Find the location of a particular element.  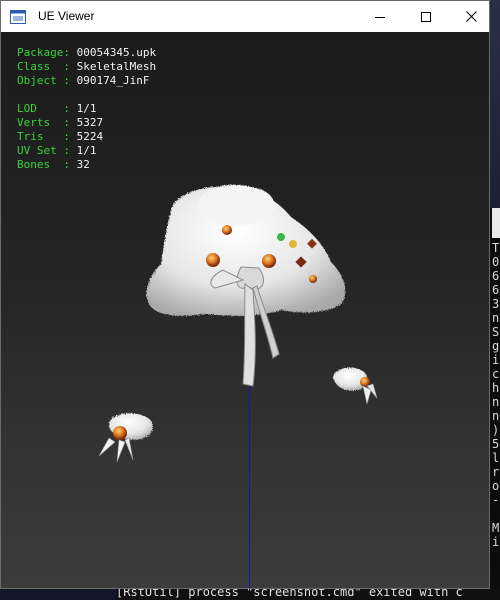

maximize-icon is located at coordinates (426, 16).